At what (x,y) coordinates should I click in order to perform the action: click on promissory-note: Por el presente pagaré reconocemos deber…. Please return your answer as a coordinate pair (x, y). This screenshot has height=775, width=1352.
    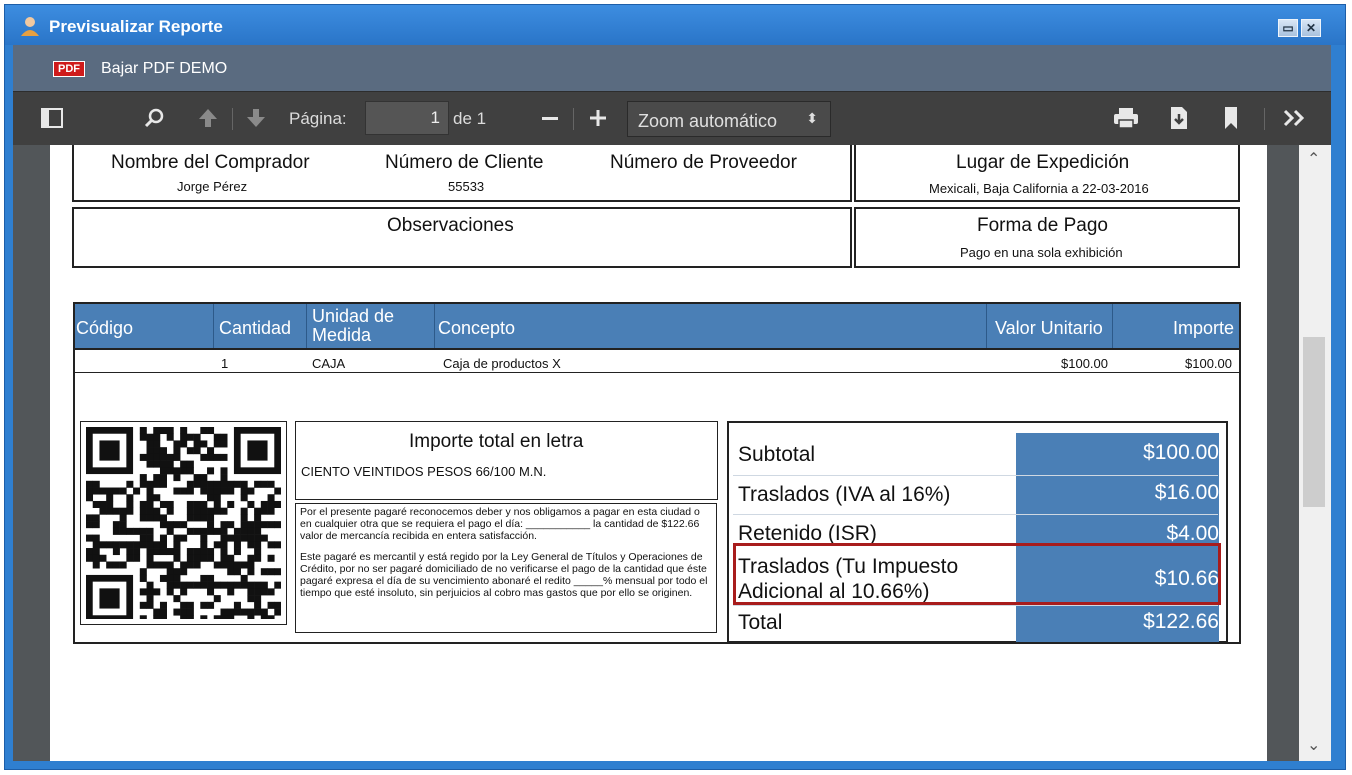
    Looking at the image, I should click on (506, 568).